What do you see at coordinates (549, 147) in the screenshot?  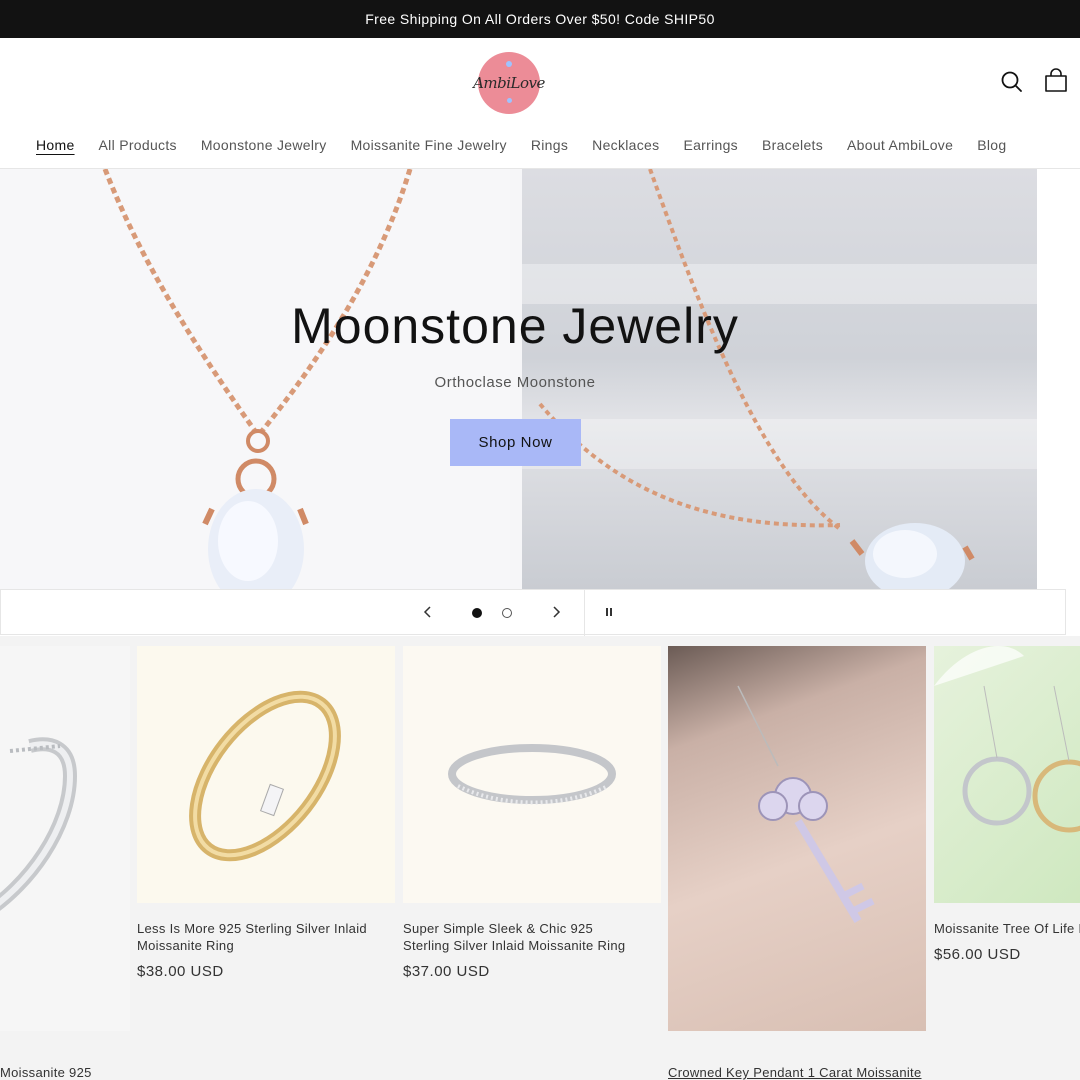 I see `nav-item-rings: Rings` at bounding box center [549, 147].